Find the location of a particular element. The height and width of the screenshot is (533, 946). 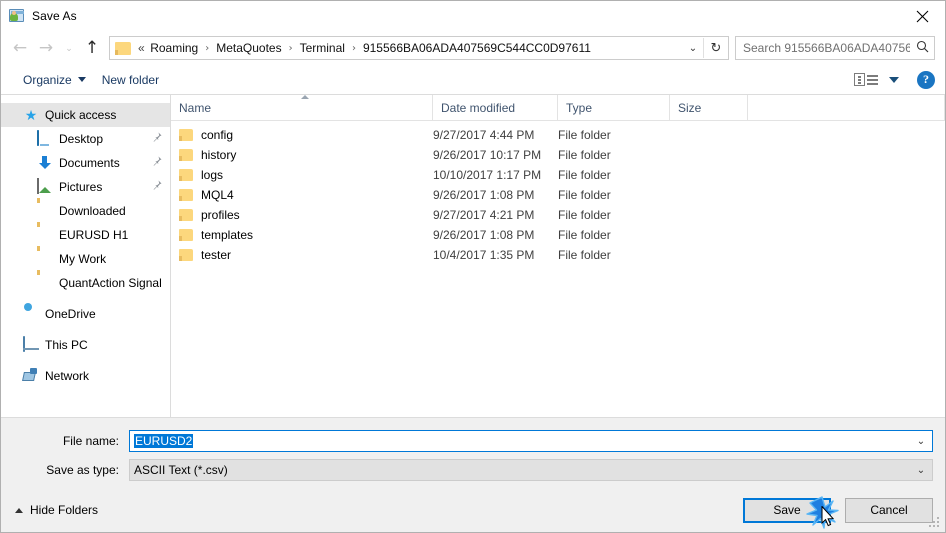

column-header-date-modified: Date modified is located at coordinates (495, 108).